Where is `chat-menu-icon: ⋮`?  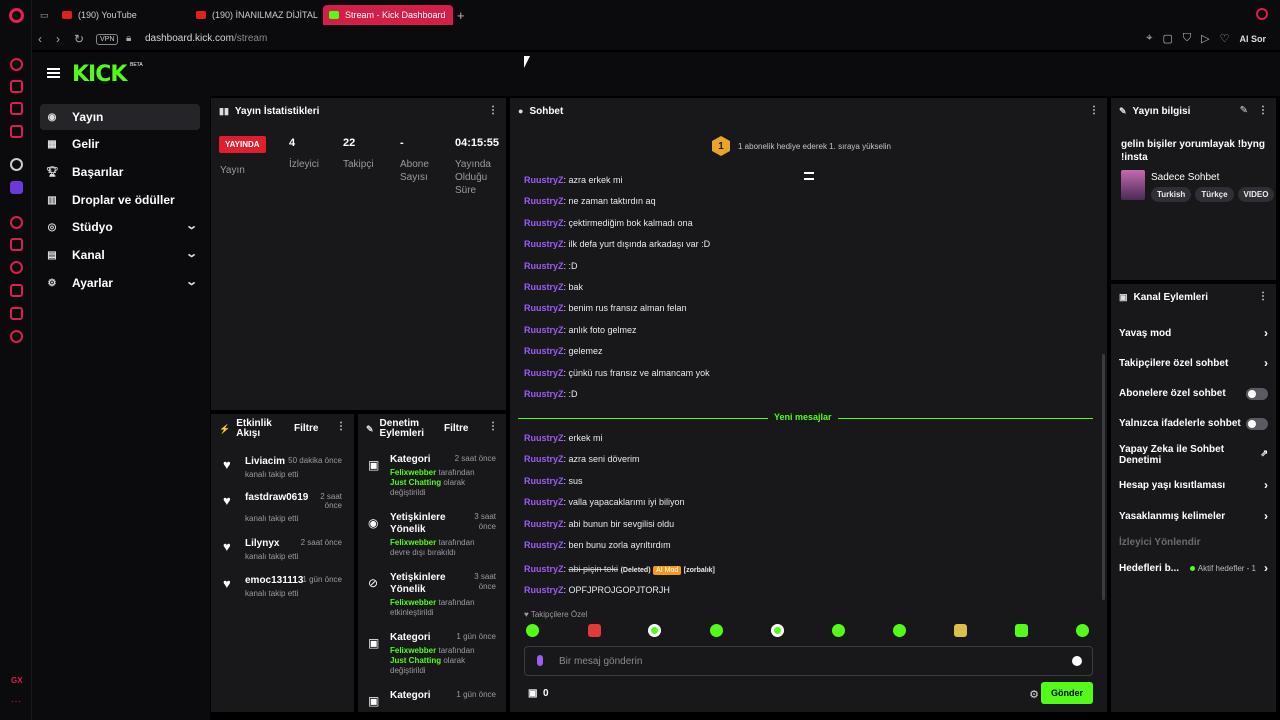 chat-menu-icon: ⋮ is located at coordinates (1094, 110).